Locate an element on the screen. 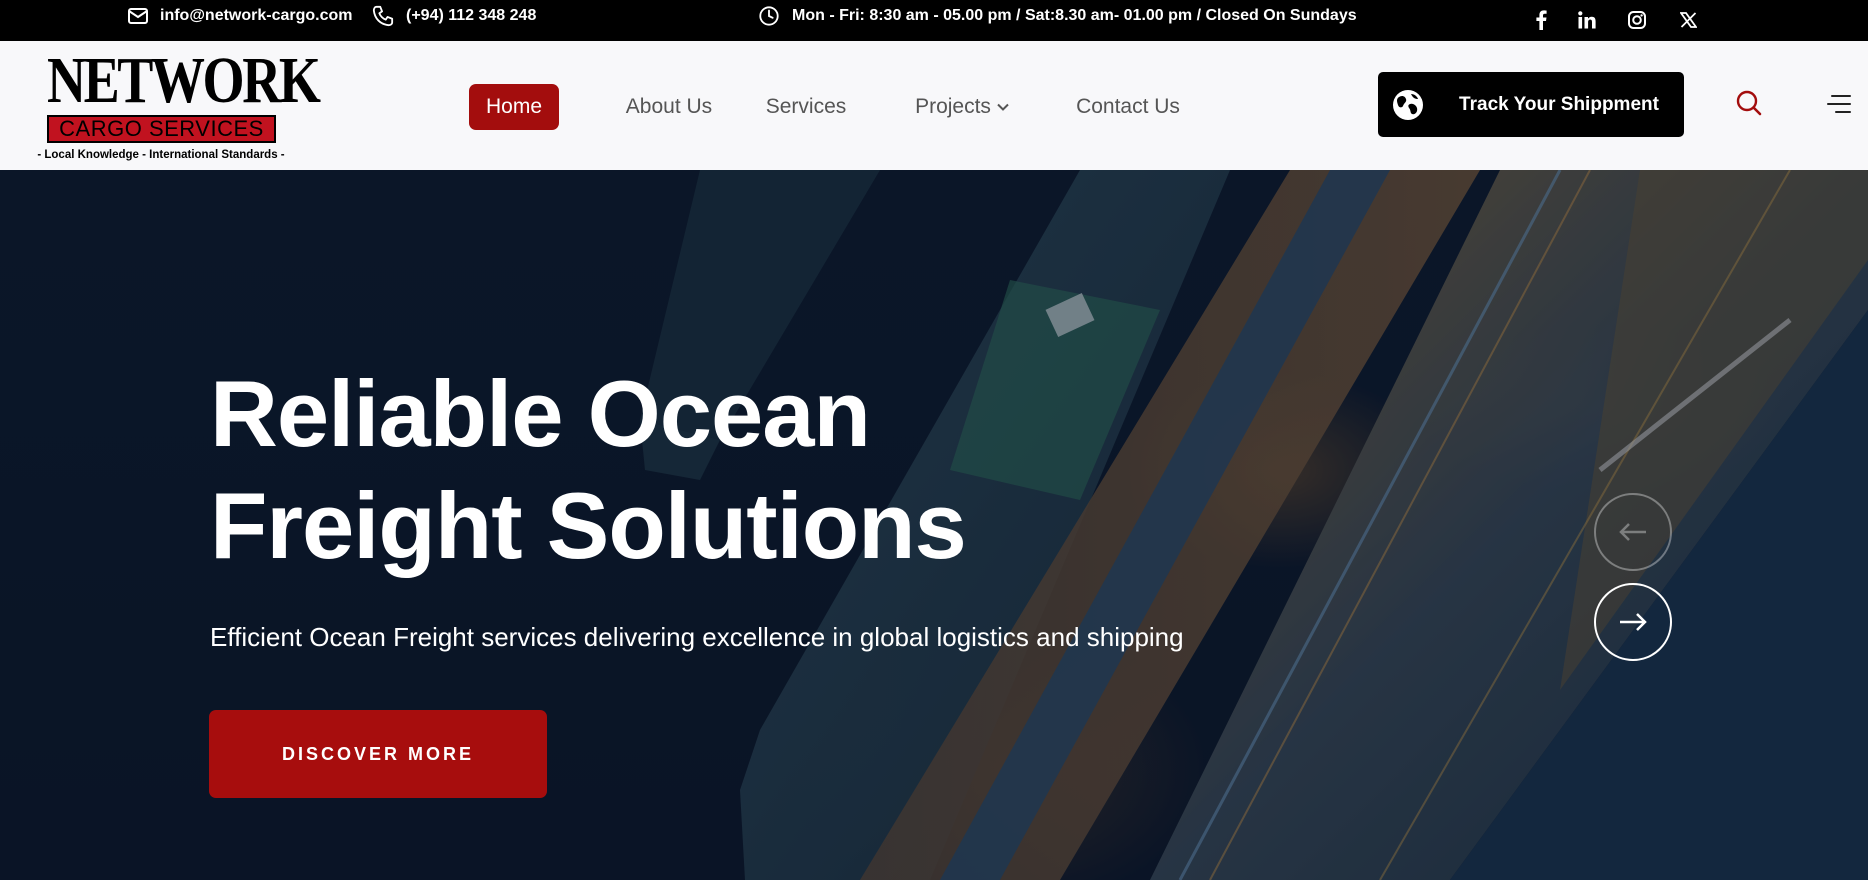 The width and height of the screenshot is (1868, 880). nav-home: Home is located at coordinates (514, 107).